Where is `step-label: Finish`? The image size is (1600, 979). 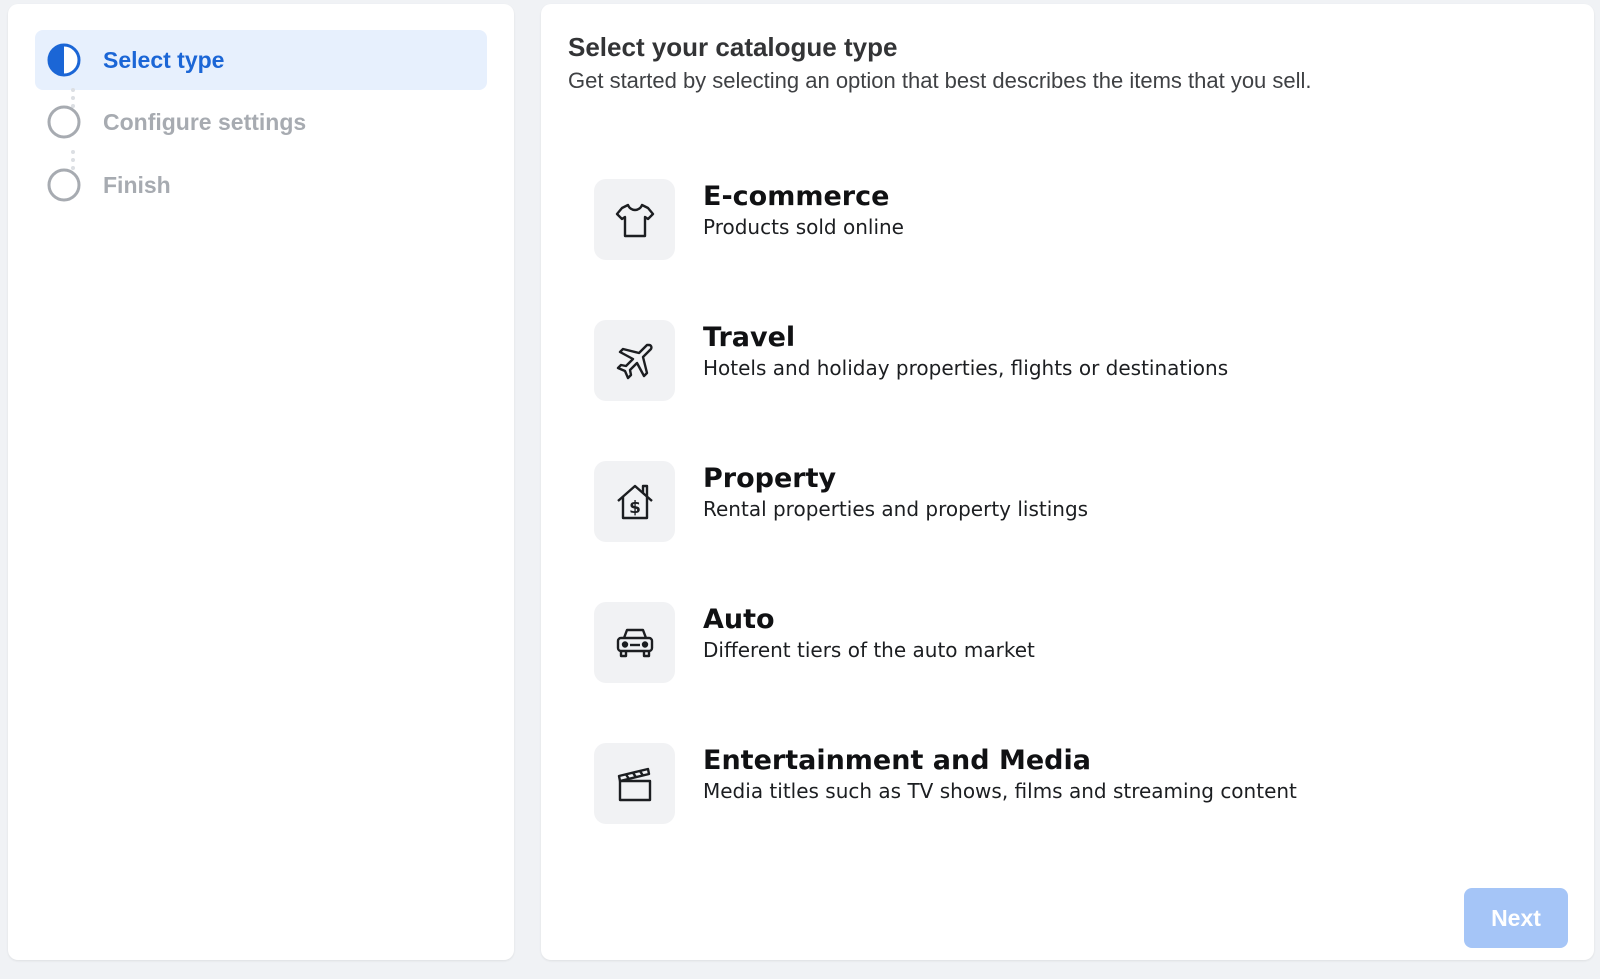
step-label: Finish is located at coordinates (137, 185).